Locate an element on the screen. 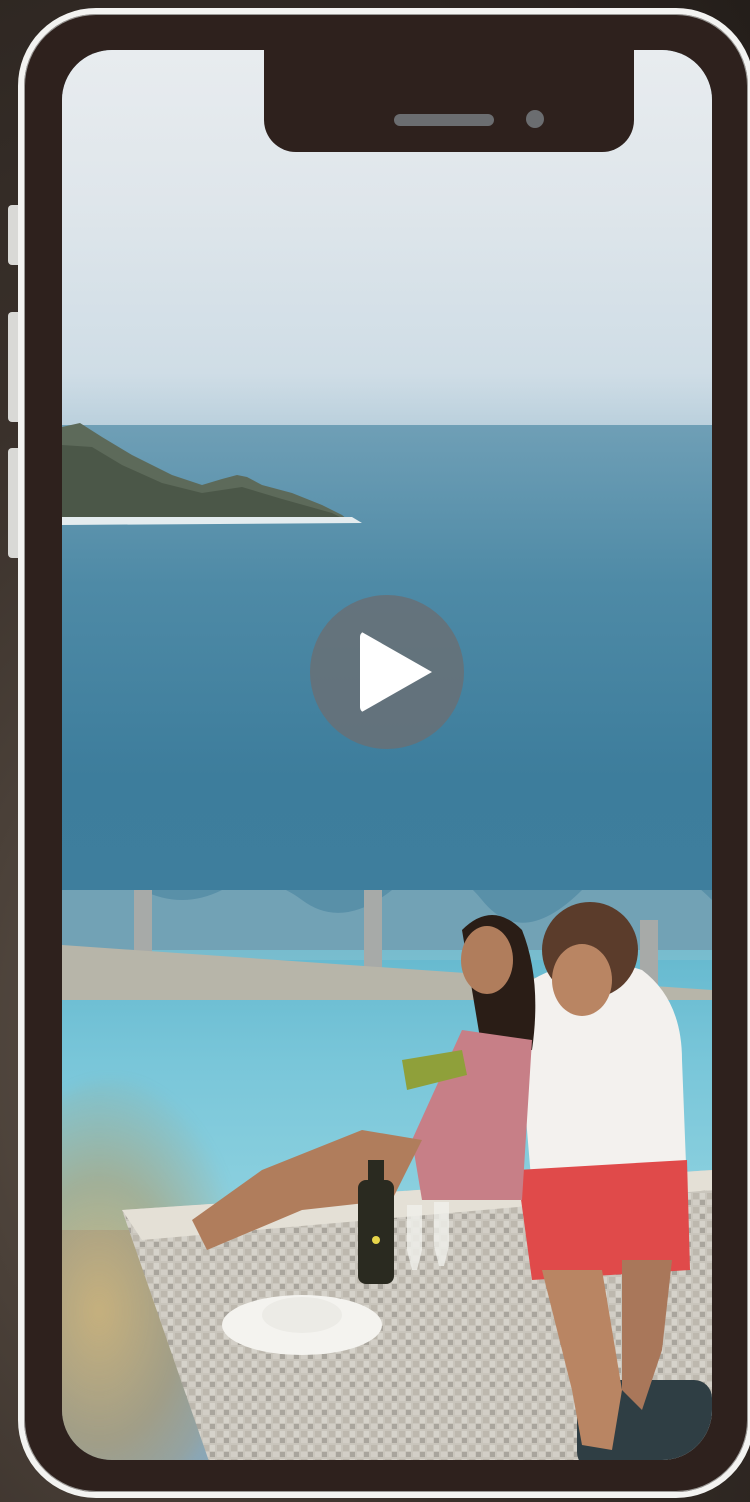 The image size is (750, 1502). phone-notch is located at coordinates (449, 101).